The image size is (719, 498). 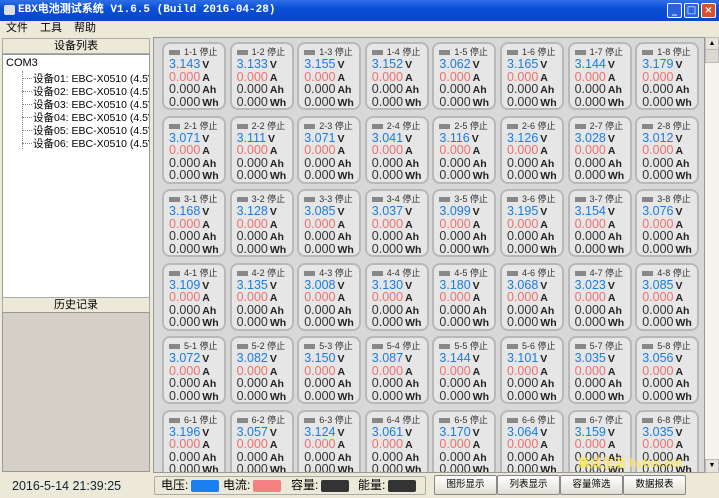 What do you see at coordinates (329, 149) in the screenshot?
I see `channel-card: 2-3 停止 3.071 V 0.000 A 0.000 Ah 0.000 Wh` at bounding box center [329, 149].